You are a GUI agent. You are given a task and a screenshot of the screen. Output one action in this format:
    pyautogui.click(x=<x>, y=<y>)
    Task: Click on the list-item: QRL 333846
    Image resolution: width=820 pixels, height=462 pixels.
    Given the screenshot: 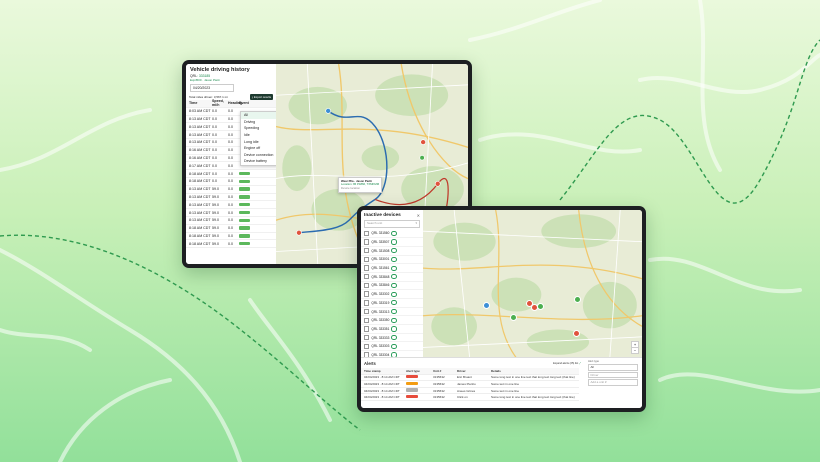 What is the action you would take?
    pyautogui.click(x=392, y=286)
    